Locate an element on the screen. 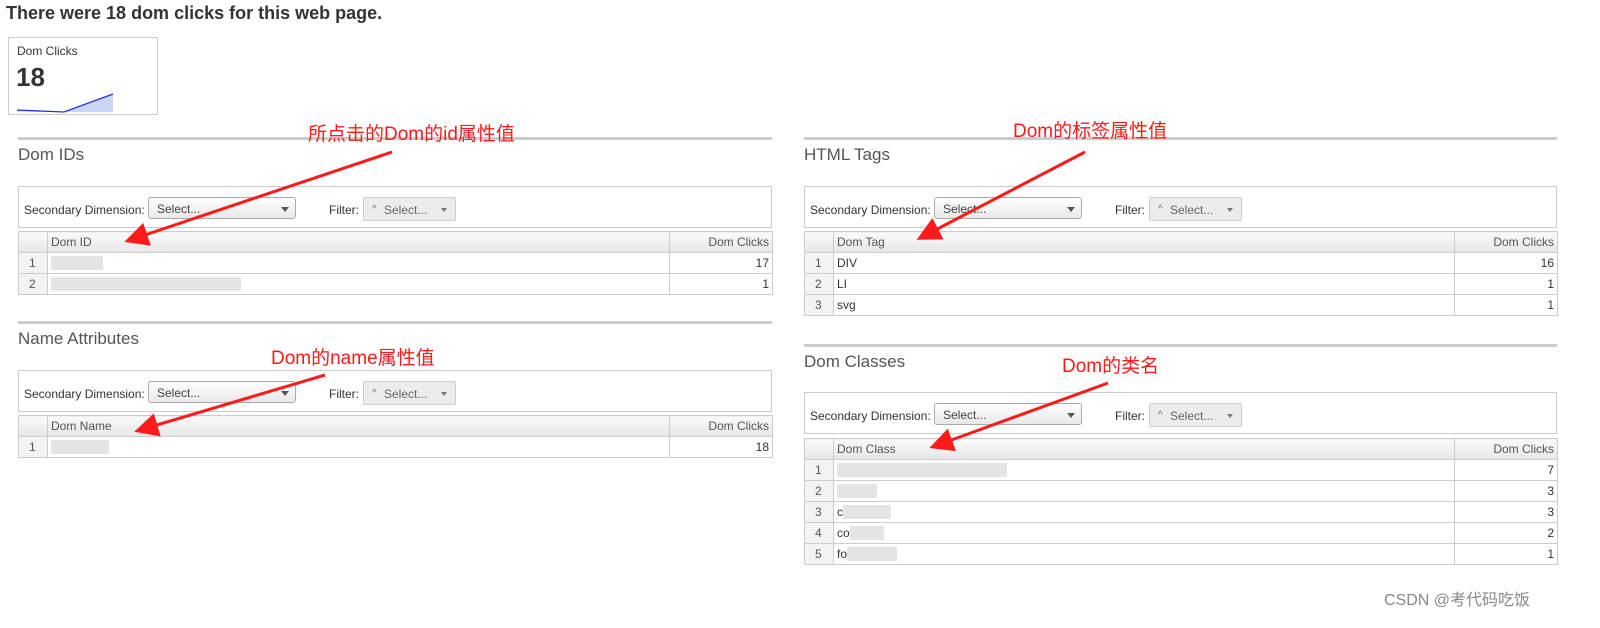  dom-tag-cell: DIV is located at coordinates (1144, 263).